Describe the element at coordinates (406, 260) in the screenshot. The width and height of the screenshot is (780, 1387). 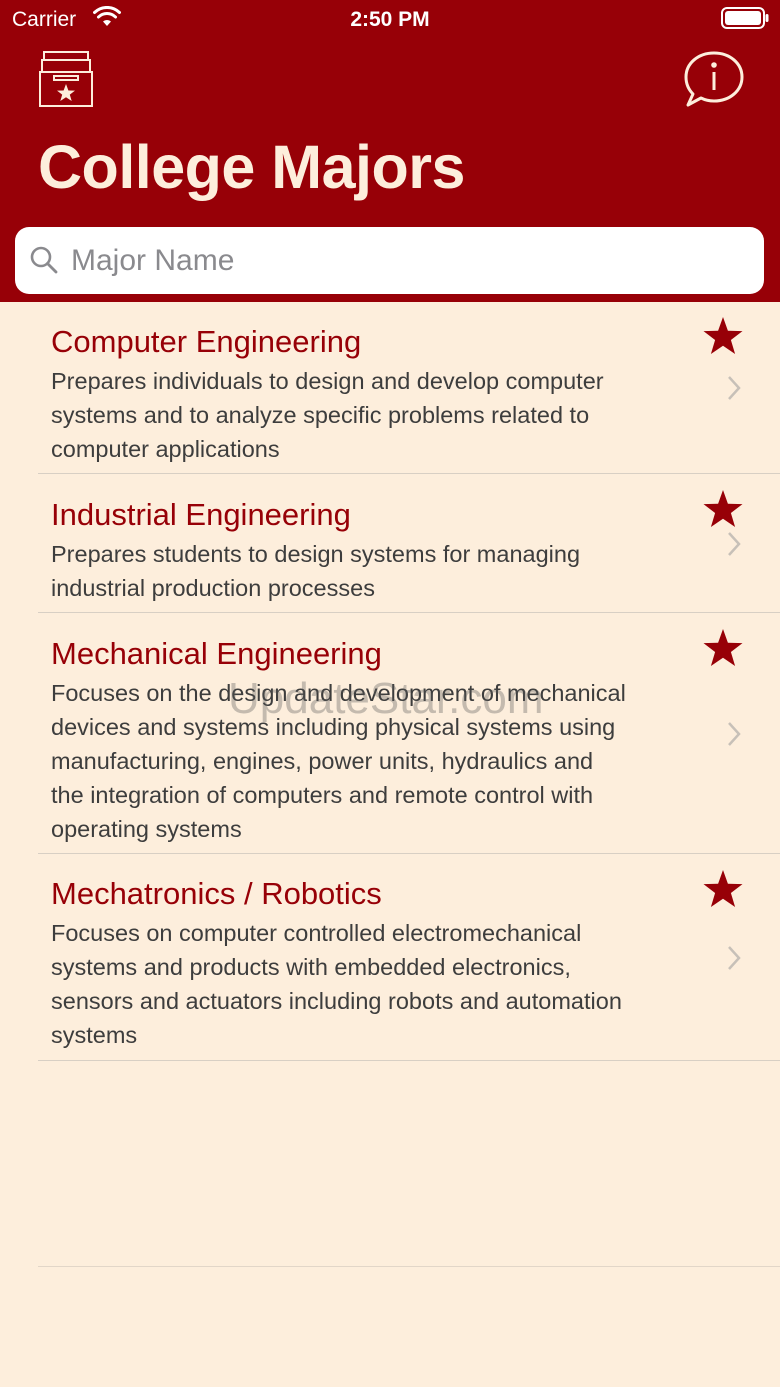
I see `search-input` at that location.